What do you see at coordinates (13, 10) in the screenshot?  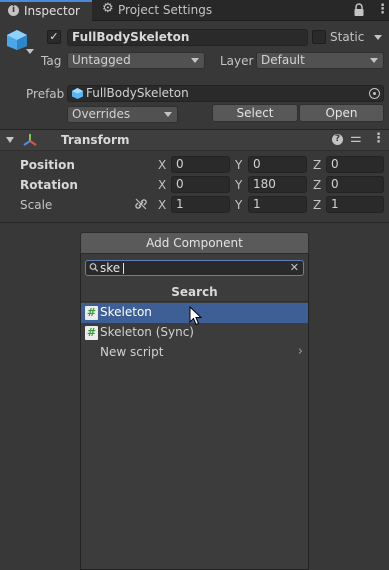 I see `info-icon: i` at bounding box center [13, 10].